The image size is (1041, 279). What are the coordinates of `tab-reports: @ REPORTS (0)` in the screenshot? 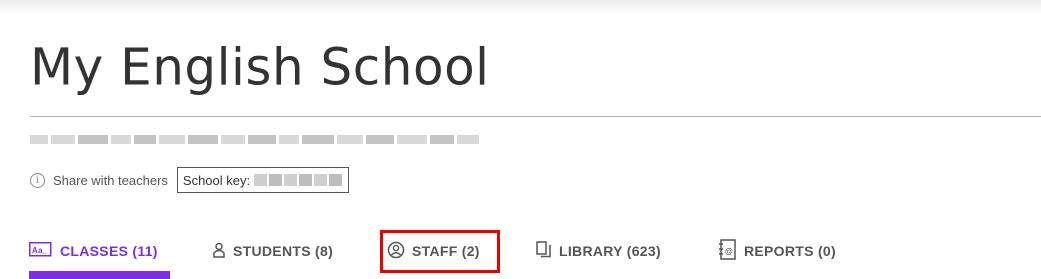 It's located at (777, 251).